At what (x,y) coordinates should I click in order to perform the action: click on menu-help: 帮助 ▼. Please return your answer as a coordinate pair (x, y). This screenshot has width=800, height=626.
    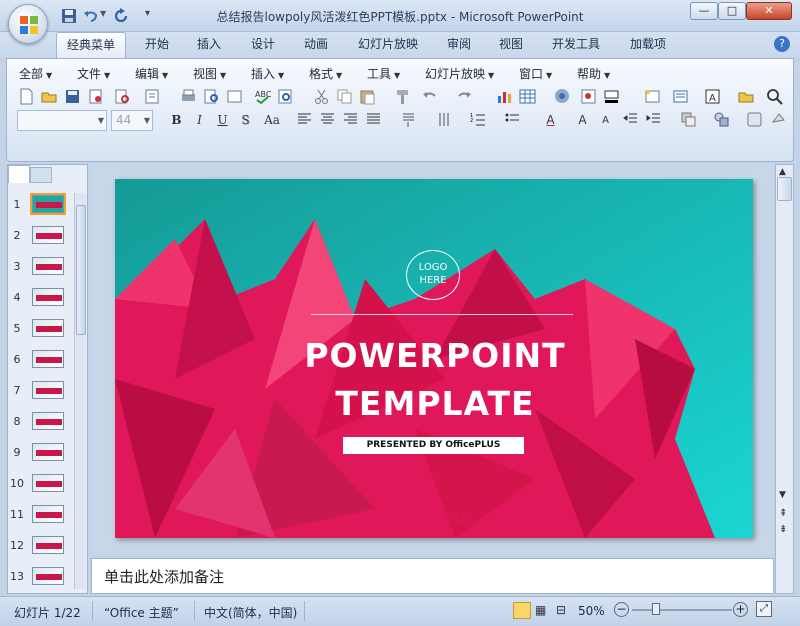
    Looking at the image, I should click on (593, 73).